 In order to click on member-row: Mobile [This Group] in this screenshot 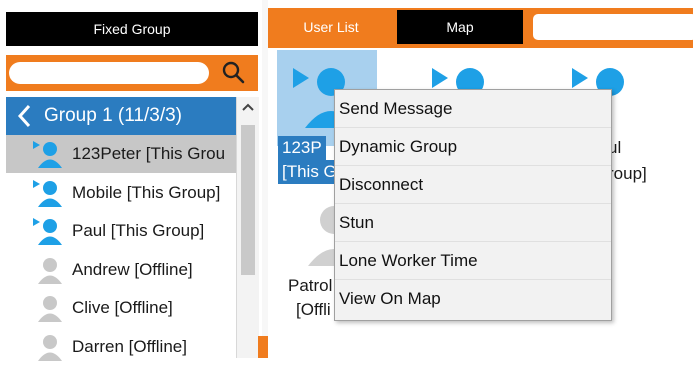, I will do `click(121, 193)`.